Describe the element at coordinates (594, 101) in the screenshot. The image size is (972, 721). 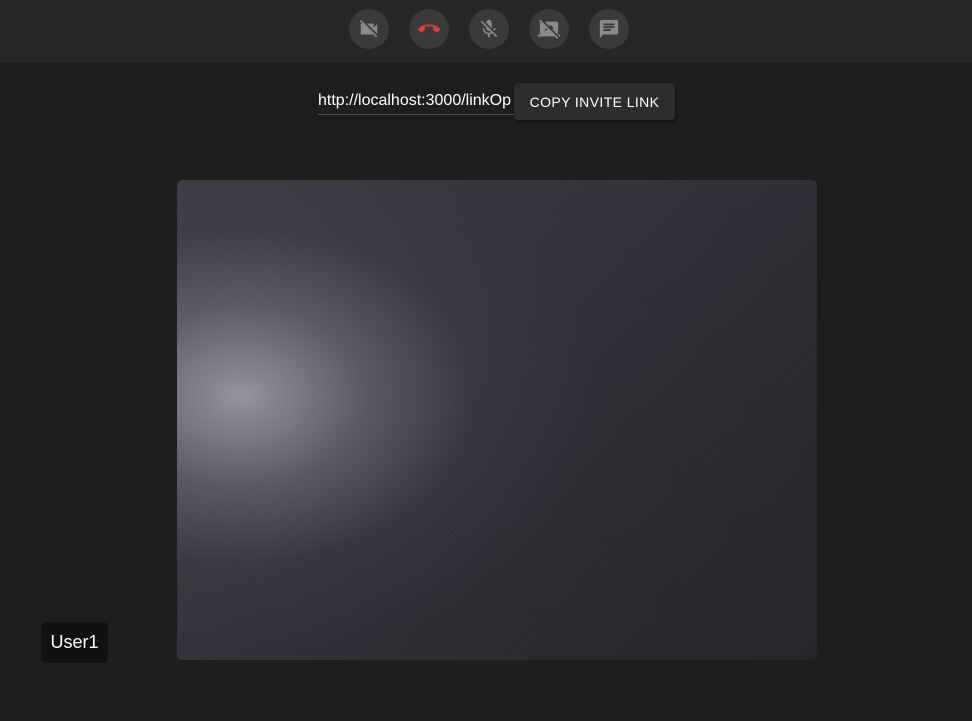
I see `copy-invite-link-button: COPY INVITE LINK` at that location.